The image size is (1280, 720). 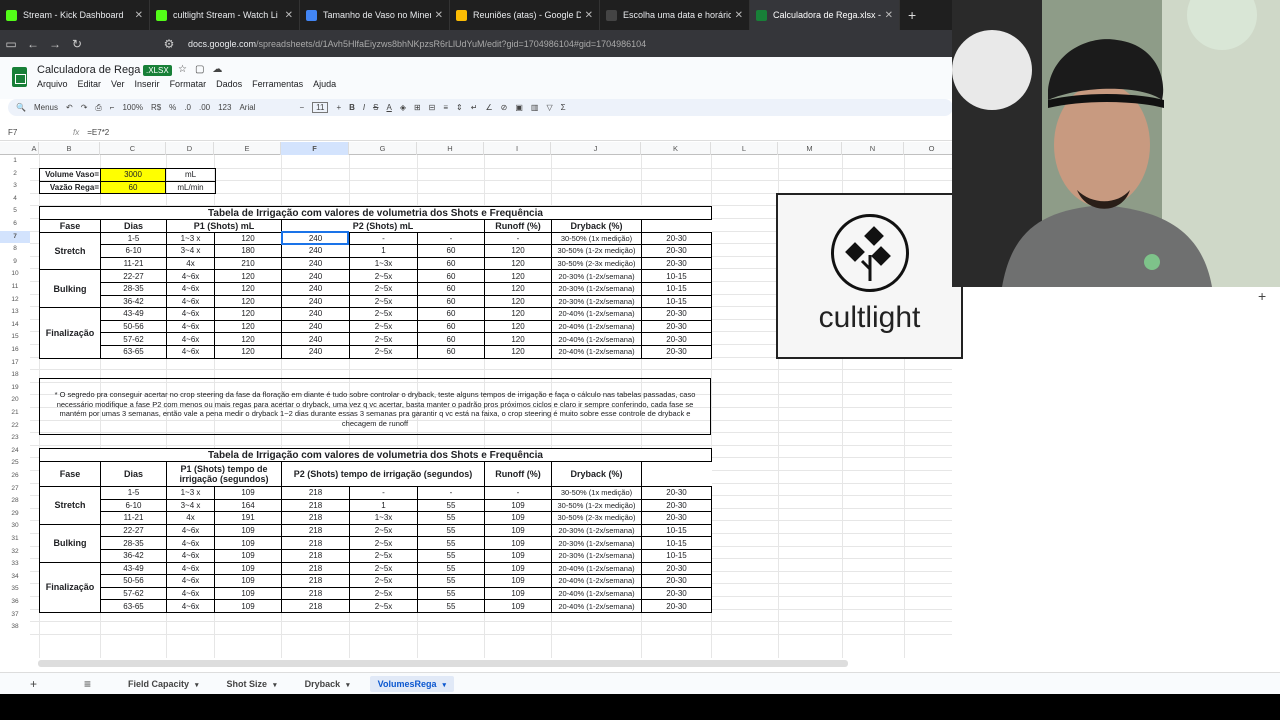 What do you see at coordinates (375, 107) in the screenshot?
I see `strikethrough-button: S` at bounding box center [375, 107].